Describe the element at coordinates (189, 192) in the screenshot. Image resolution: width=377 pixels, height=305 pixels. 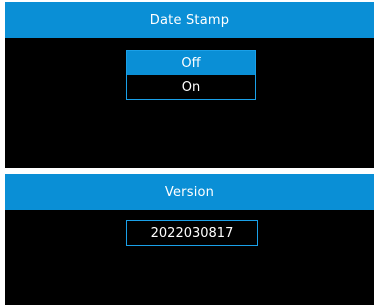
I see `version-title: Version` at that location.